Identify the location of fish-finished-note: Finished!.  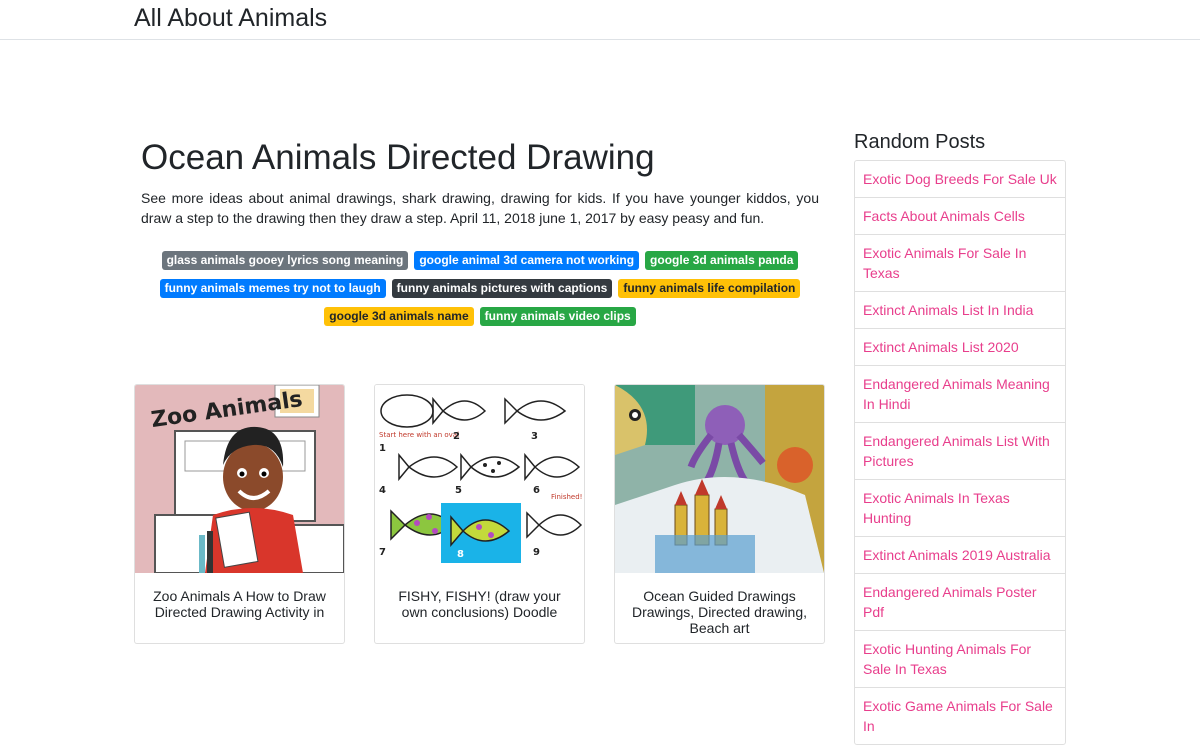
(566, 497).